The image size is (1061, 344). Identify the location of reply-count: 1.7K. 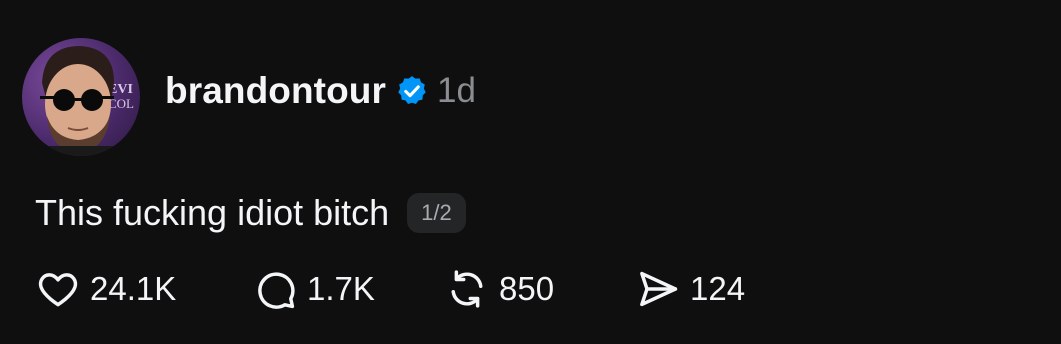
(341, 288).